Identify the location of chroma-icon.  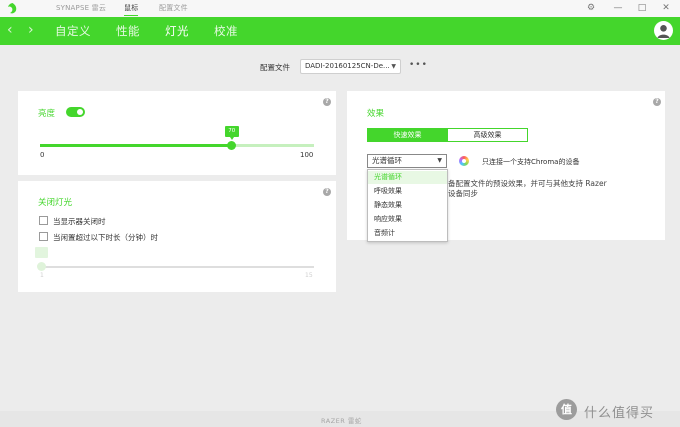
(464, 161).